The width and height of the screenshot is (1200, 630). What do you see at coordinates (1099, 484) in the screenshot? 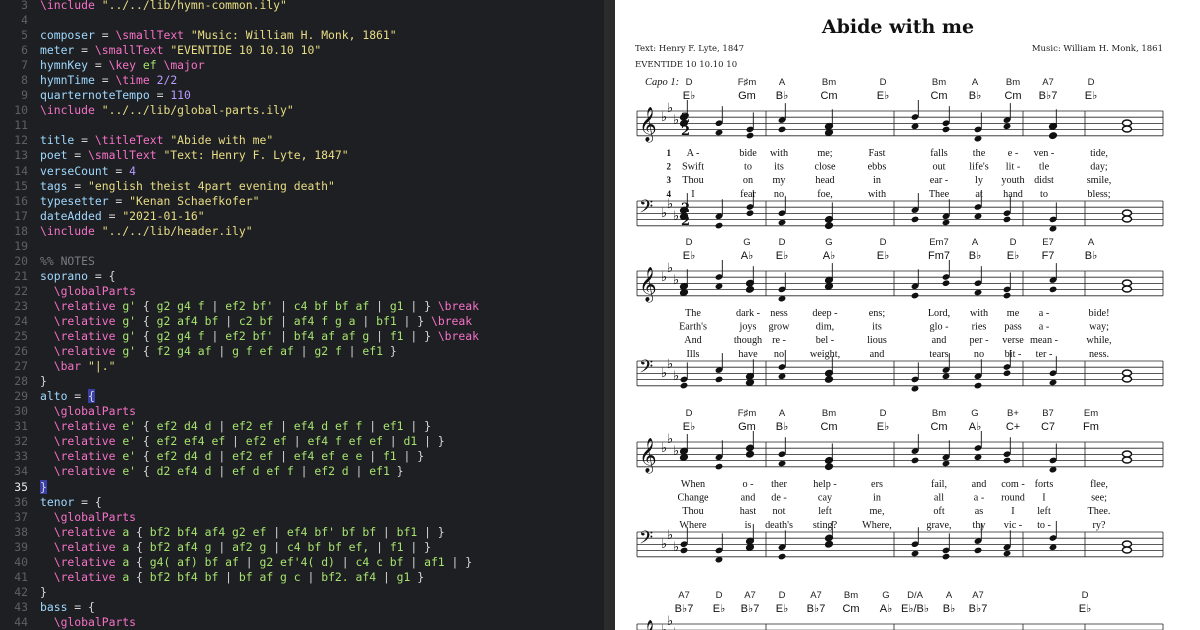
I see `lyric-syllable: flee,` at bounding box center [1099, 484].